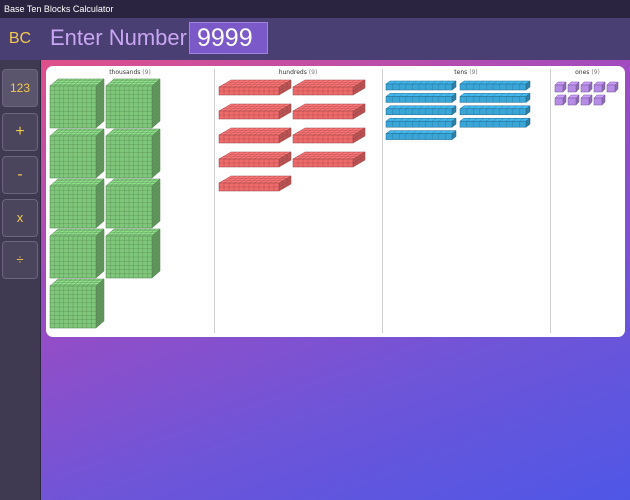 The height and width of the screenshot is (500, 630). I want to click on number-input: 9999, so click(228, 38).